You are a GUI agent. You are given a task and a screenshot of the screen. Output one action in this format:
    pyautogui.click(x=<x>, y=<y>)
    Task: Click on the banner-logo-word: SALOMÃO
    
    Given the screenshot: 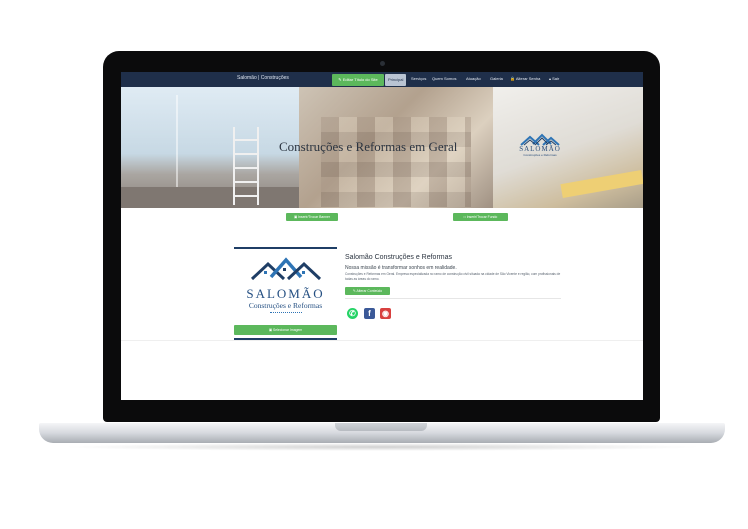 What is the action you would take?
    pyautogui.click(x=540, y=149)
    